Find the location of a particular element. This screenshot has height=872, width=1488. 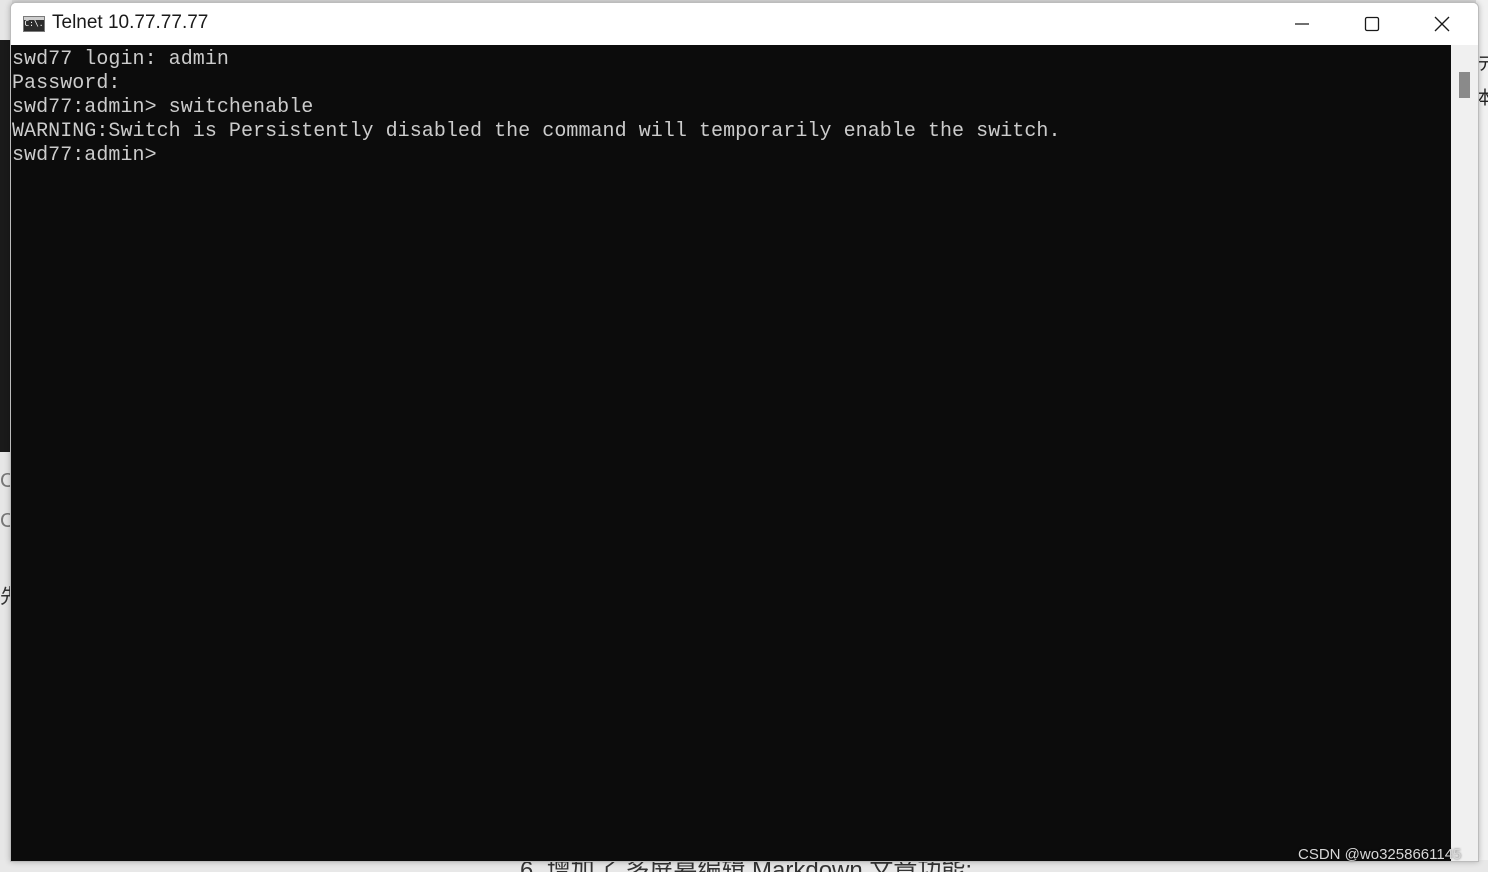

watermark: CSDN @wo3258661145 is located at coordinates (1380, 854).